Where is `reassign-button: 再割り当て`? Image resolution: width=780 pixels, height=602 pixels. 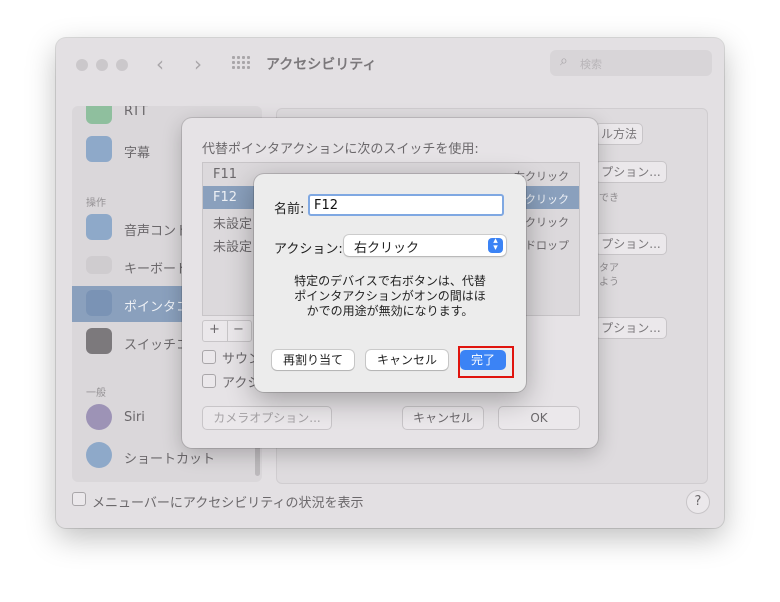
reassign-button: 再割り当て is located at coordinates (313, 360).